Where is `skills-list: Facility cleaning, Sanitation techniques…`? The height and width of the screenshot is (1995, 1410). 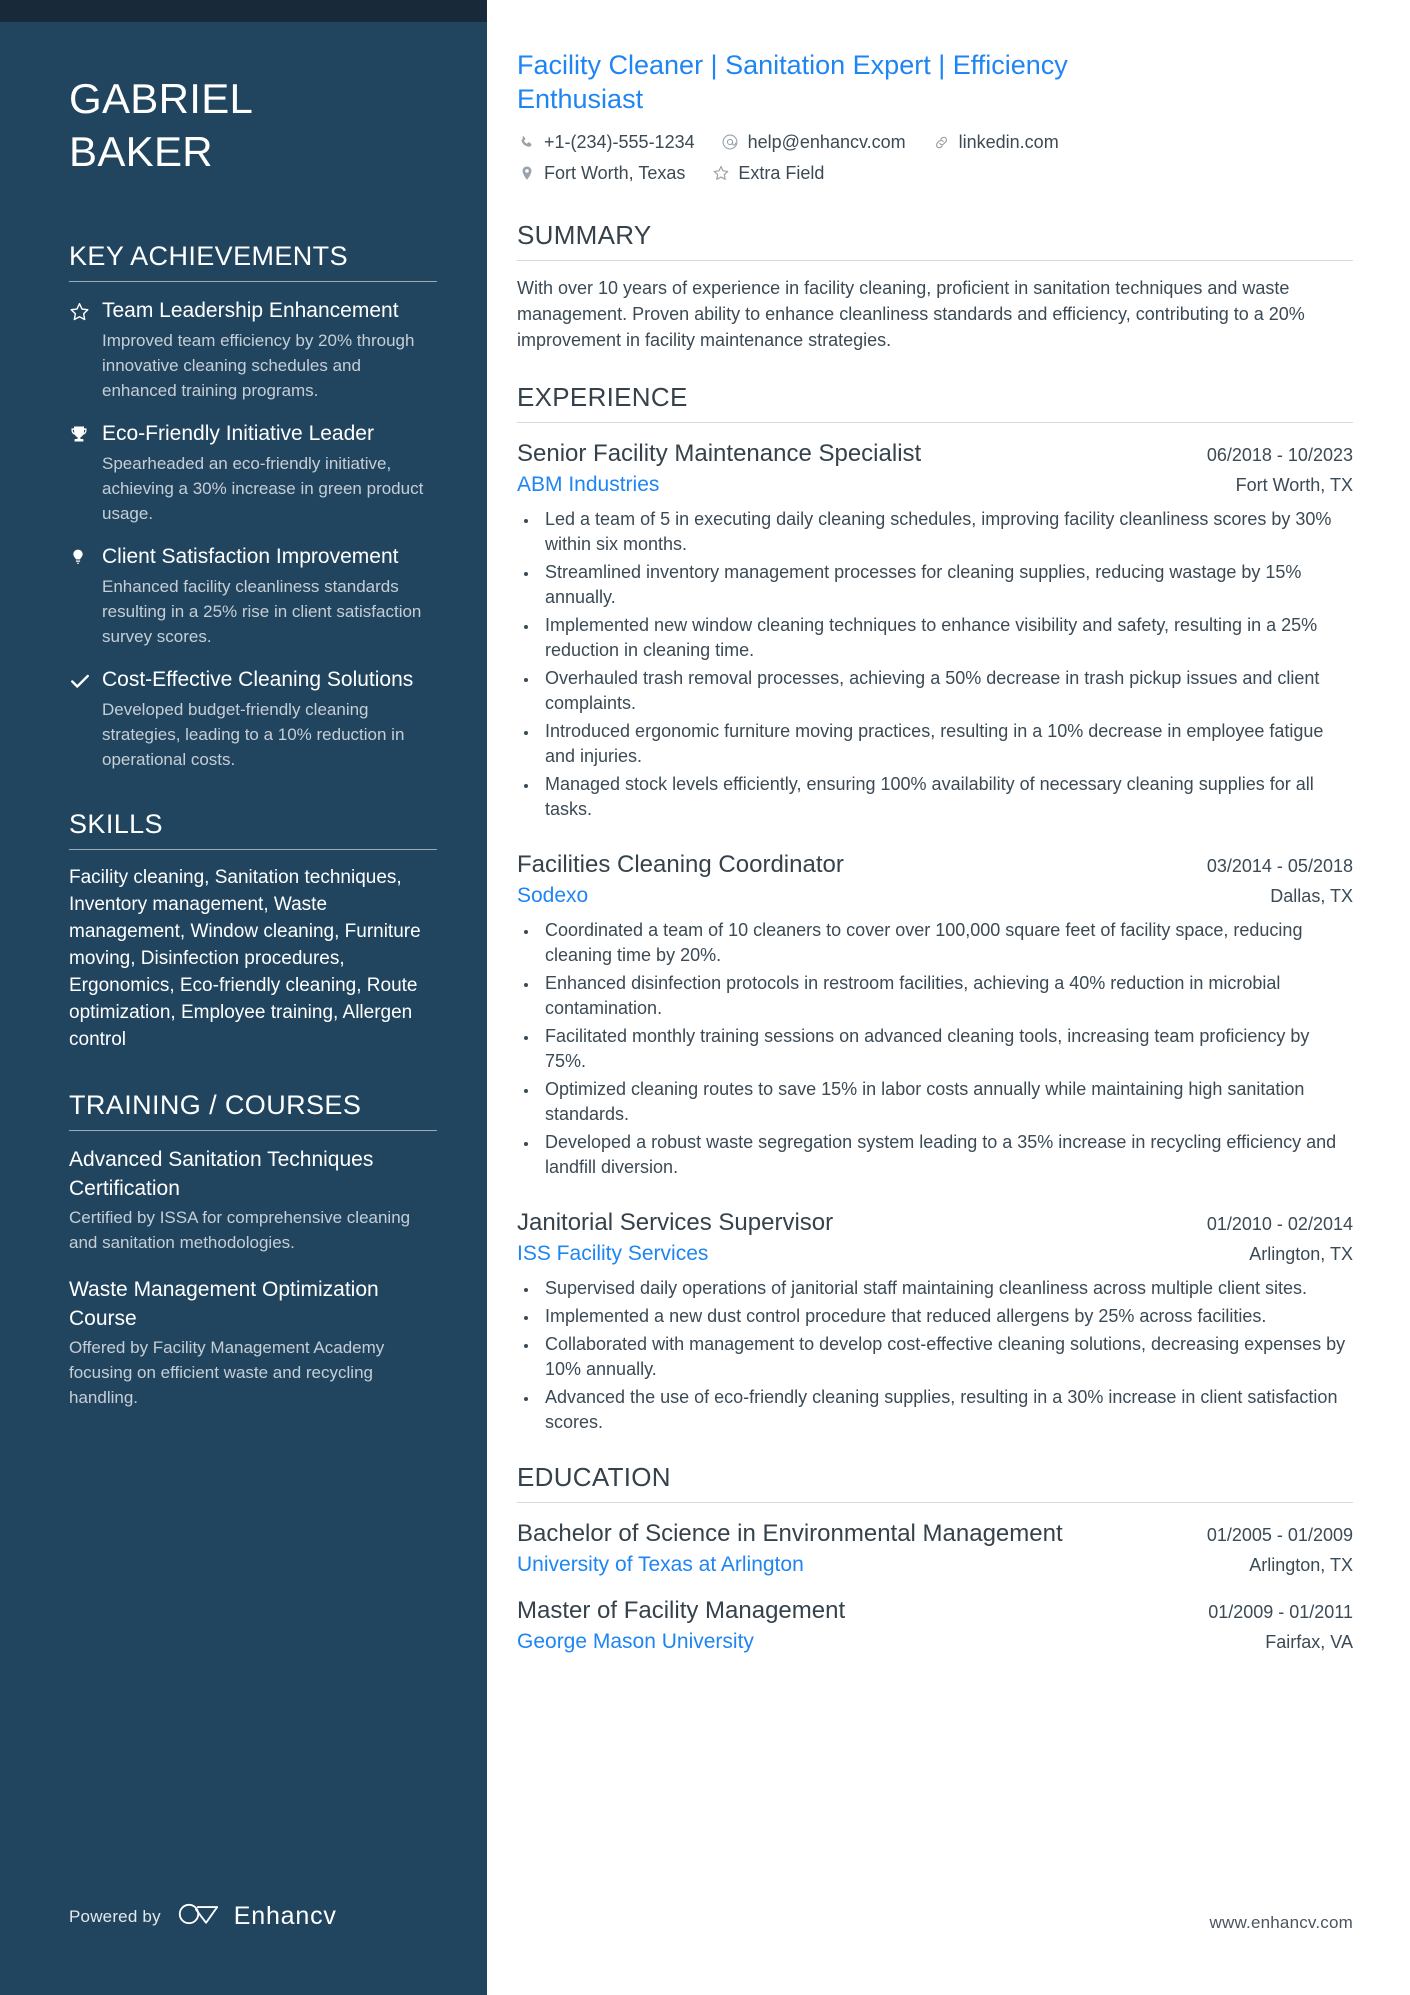 skills-list: Facility cleaning, Sanitation techniques… is located at coordinates (245, 958).